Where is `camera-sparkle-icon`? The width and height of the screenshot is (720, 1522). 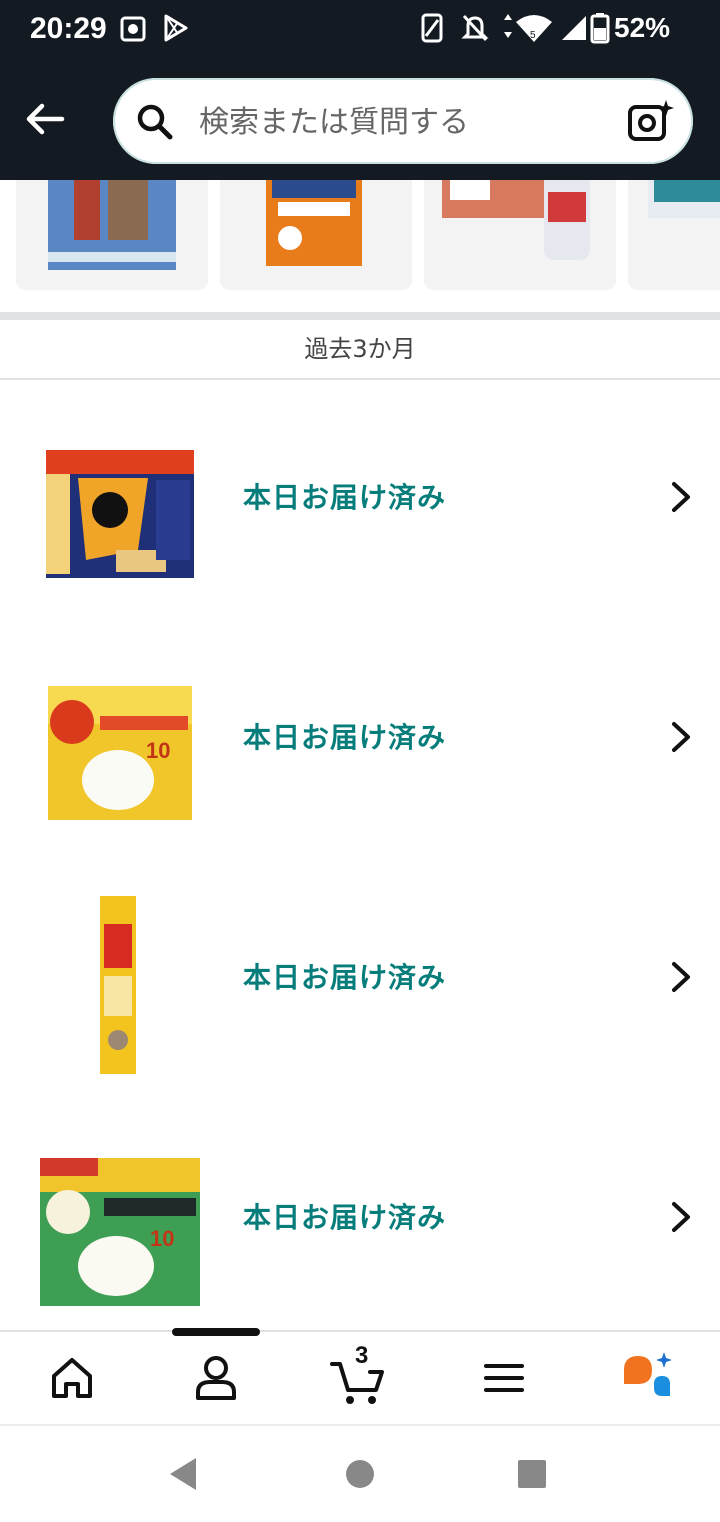 camera-sparkle-icon is located at coordinates (651, 121).